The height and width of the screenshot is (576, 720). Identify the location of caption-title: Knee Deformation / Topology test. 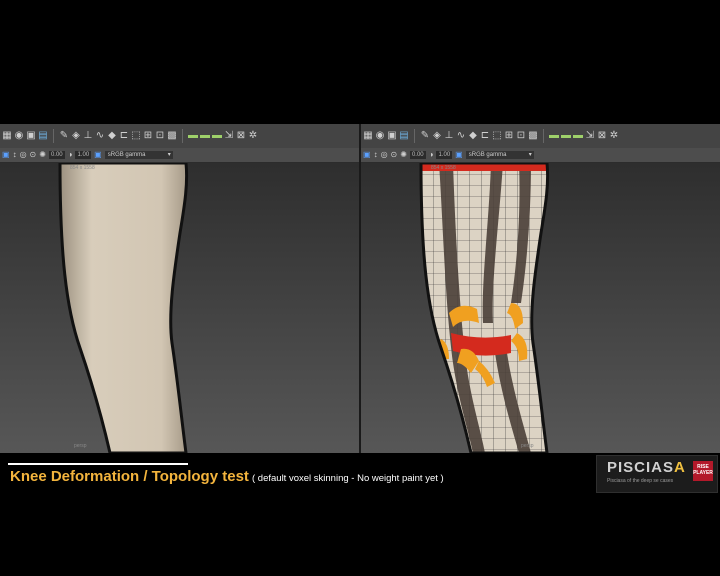
(129, 476).